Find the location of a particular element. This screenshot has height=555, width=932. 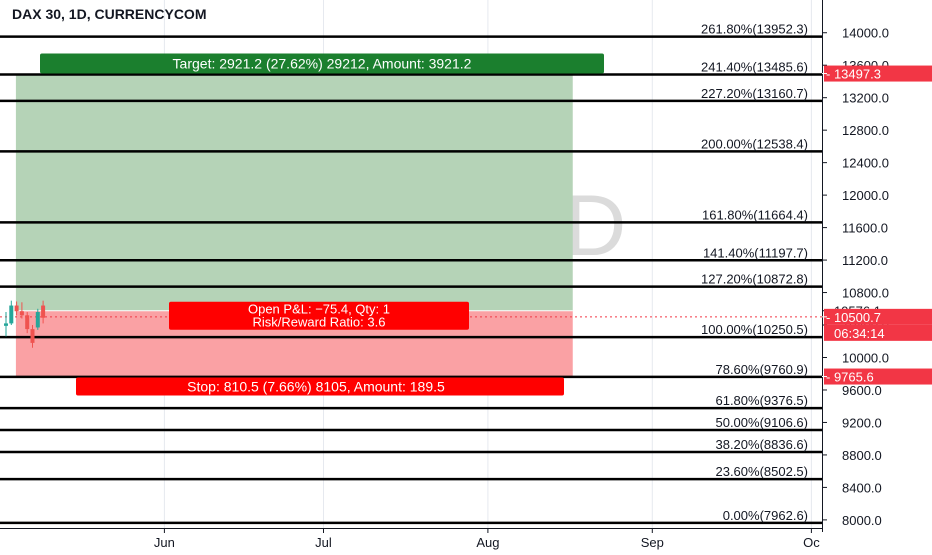

price-tick-label: 14000.0 is located at coordinates (865, 33).